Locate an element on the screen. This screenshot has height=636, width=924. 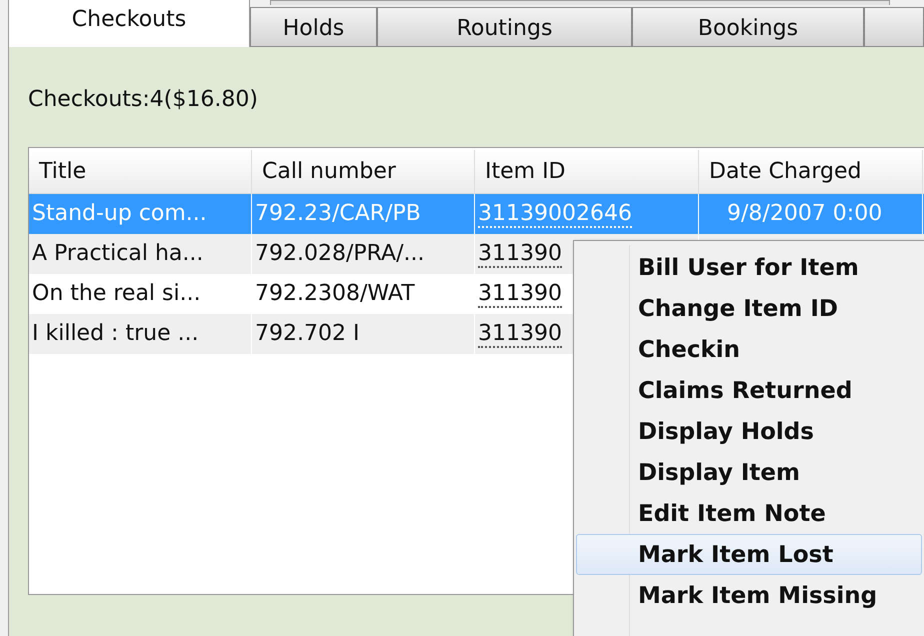
column-header: Call number is located at coordinates (363, 172).